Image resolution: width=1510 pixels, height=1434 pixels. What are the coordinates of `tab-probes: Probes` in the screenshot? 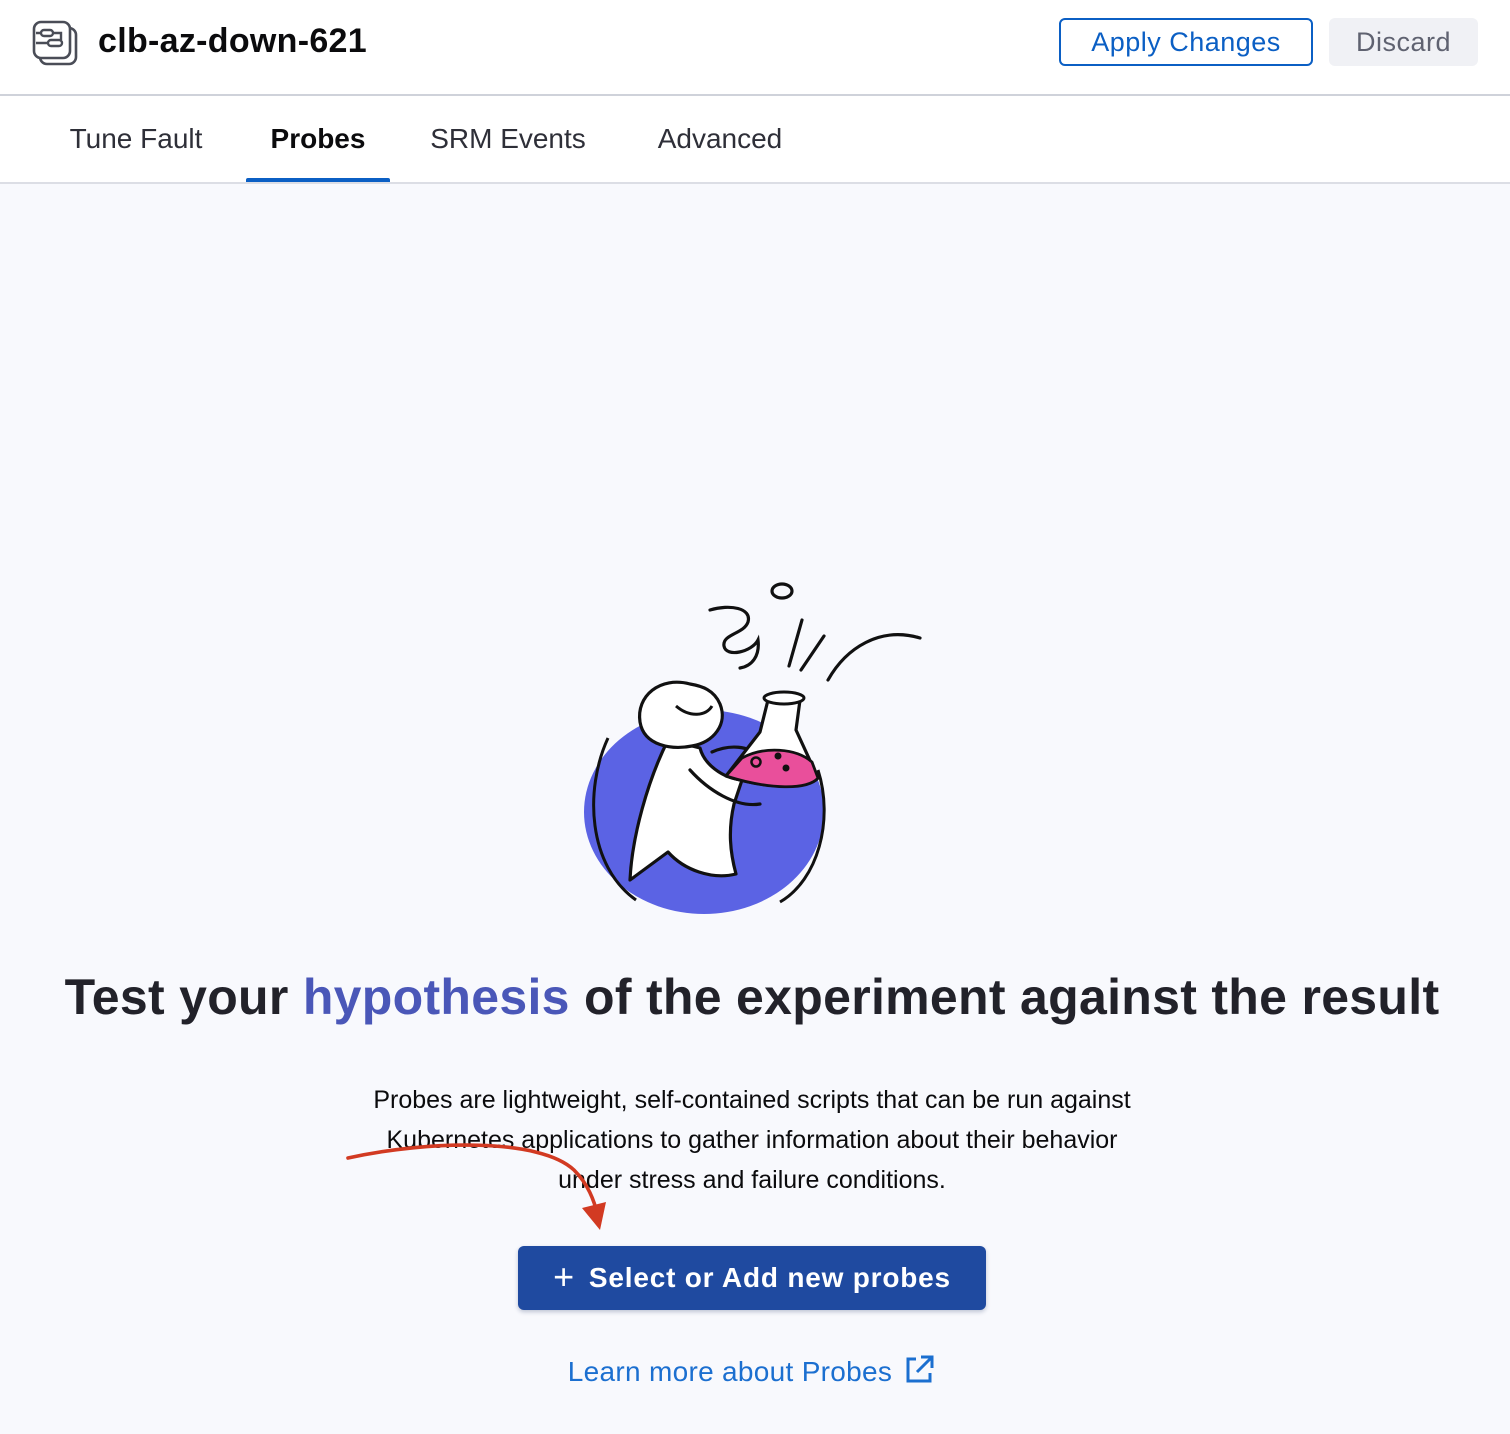 It's located at (318, 139).